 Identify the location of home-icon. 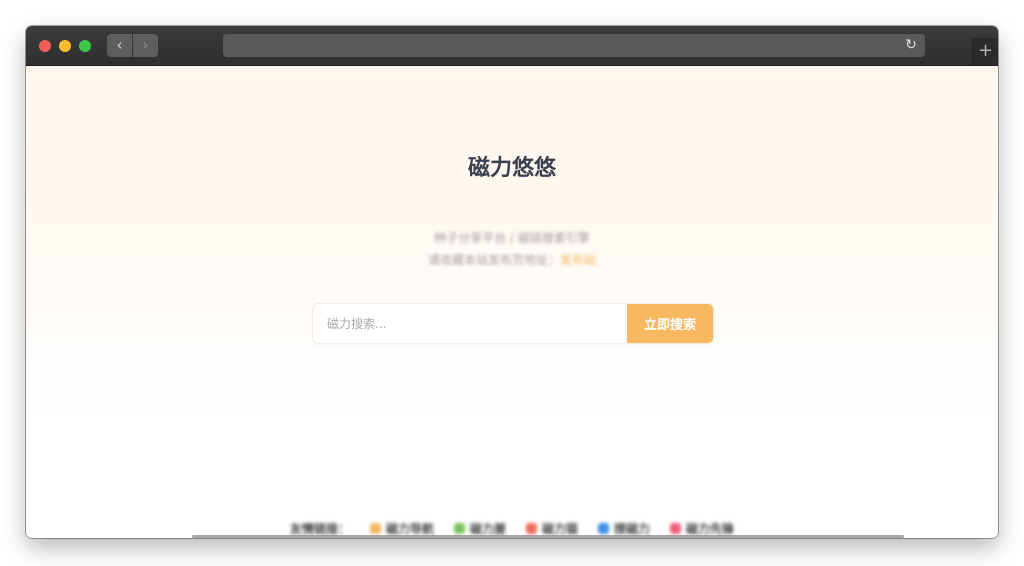
(375, 528).